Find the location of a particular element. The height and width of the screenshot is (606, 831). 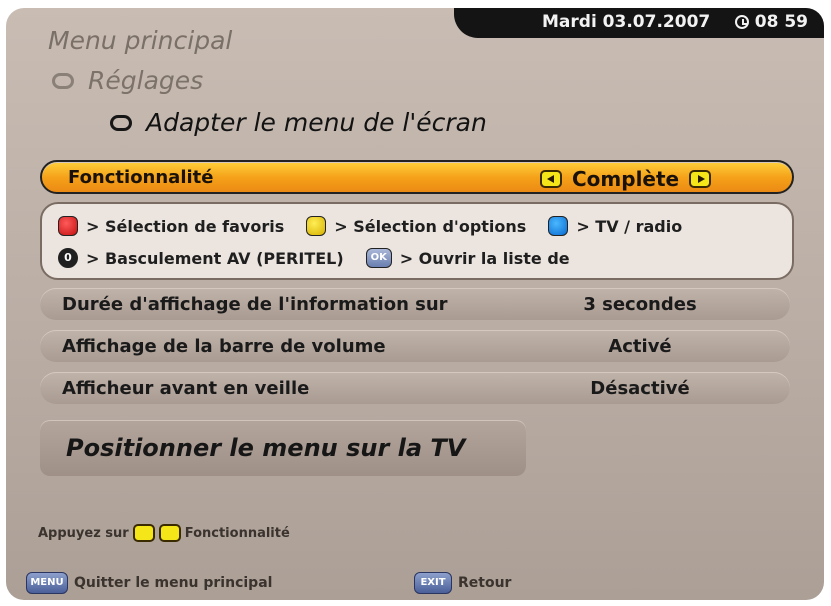

red-key-icon is located at coordinates (68, 226).